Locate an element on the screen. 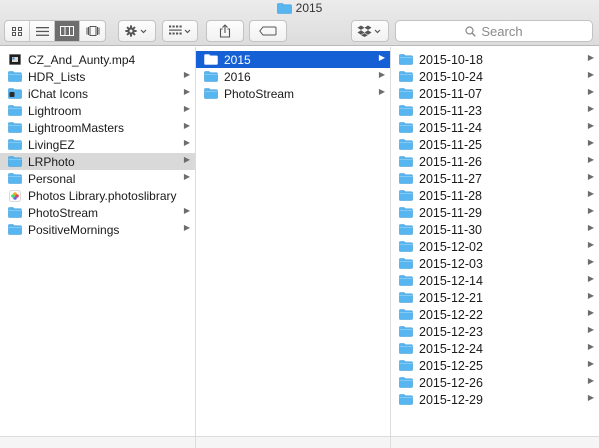 This screenshot has height=448, width=599. column3-item: 2015-11-24 ▶ is located at coordinates (495, 127).